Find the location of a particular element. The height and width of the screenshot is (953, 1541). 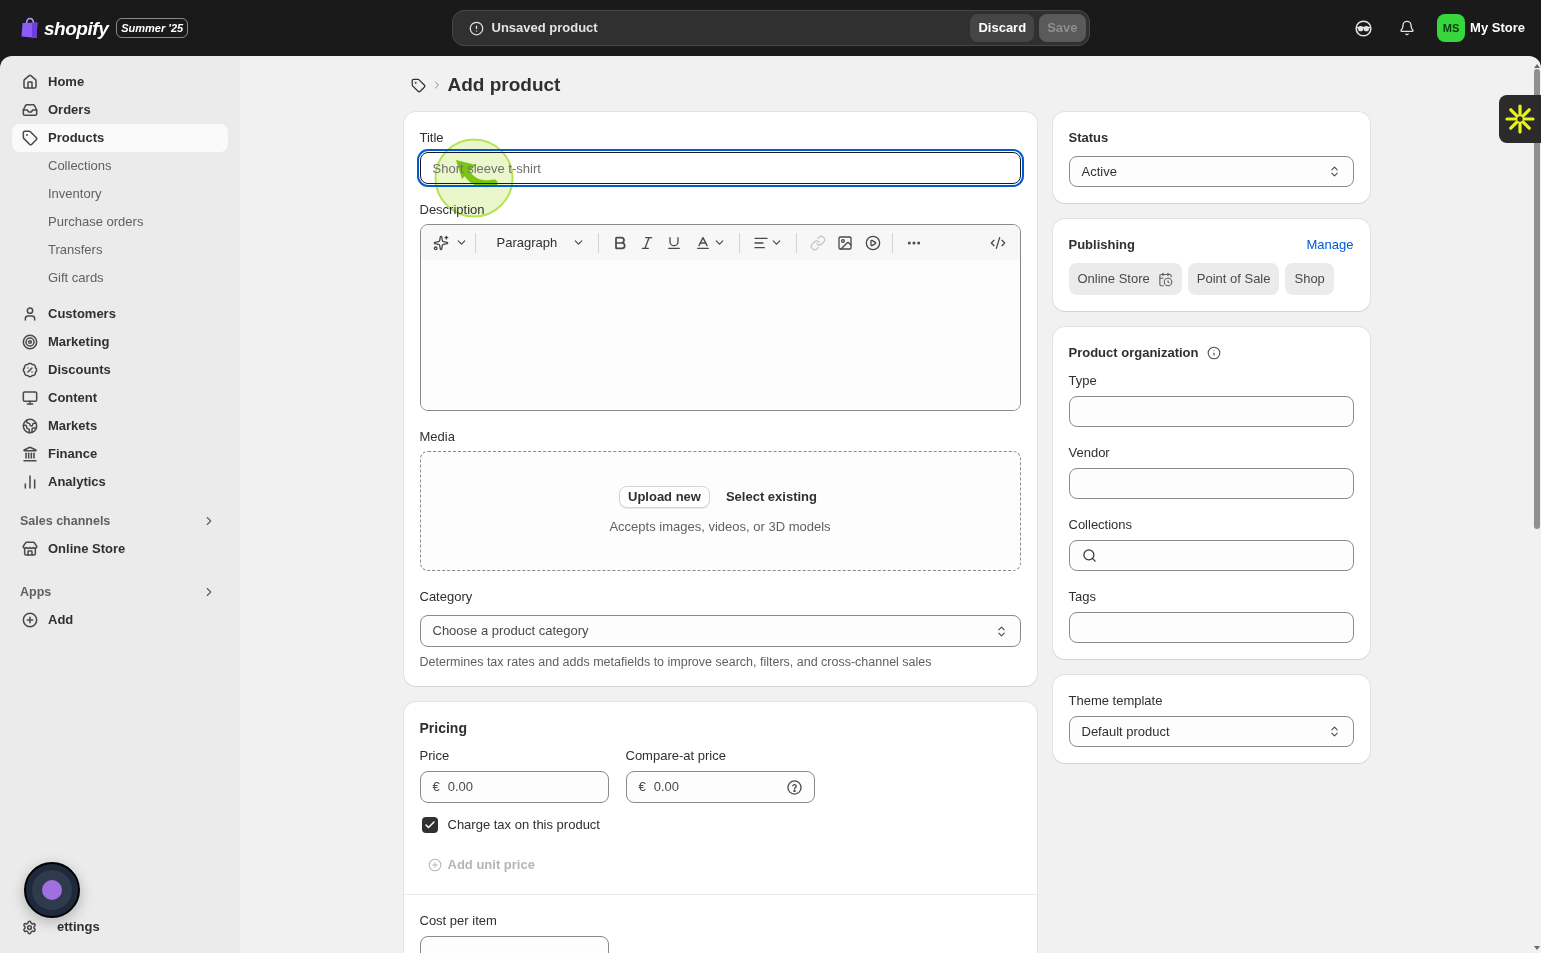

sidebar-item: Markets is located at coordinates (120, 426).